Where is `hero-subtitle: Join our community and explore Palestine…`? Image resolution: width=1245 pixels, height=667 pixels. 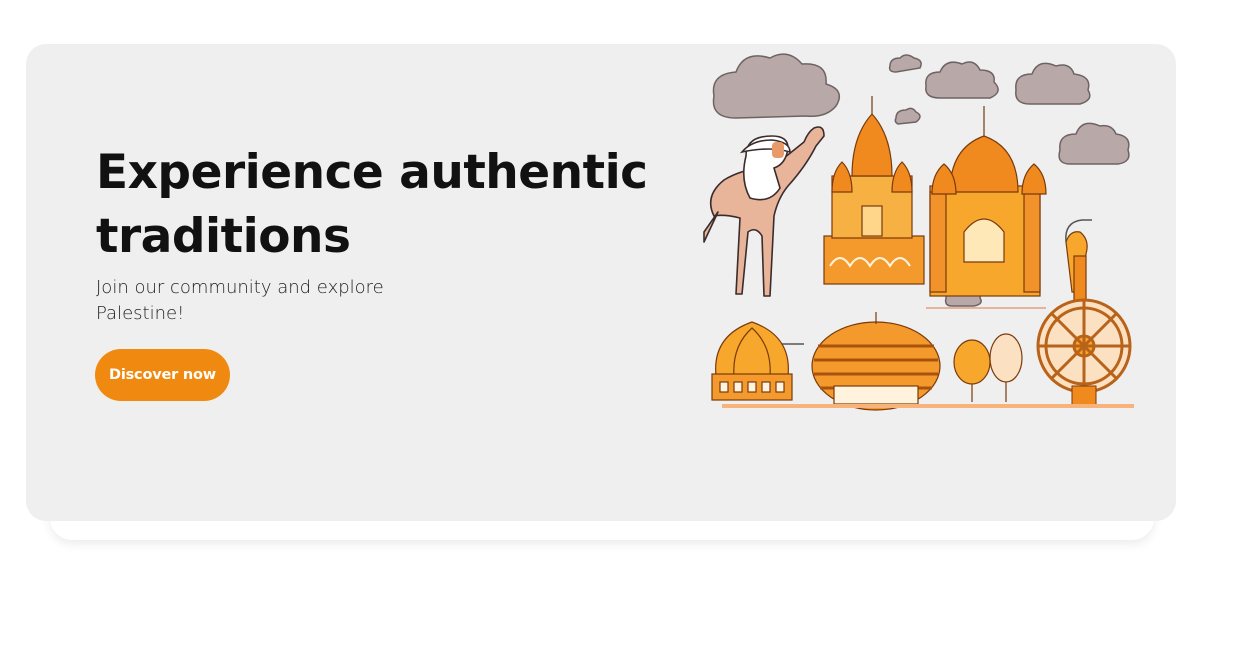
hero-subtitle: Join our community and explore Palestine… is located at coordinates (240, 300).